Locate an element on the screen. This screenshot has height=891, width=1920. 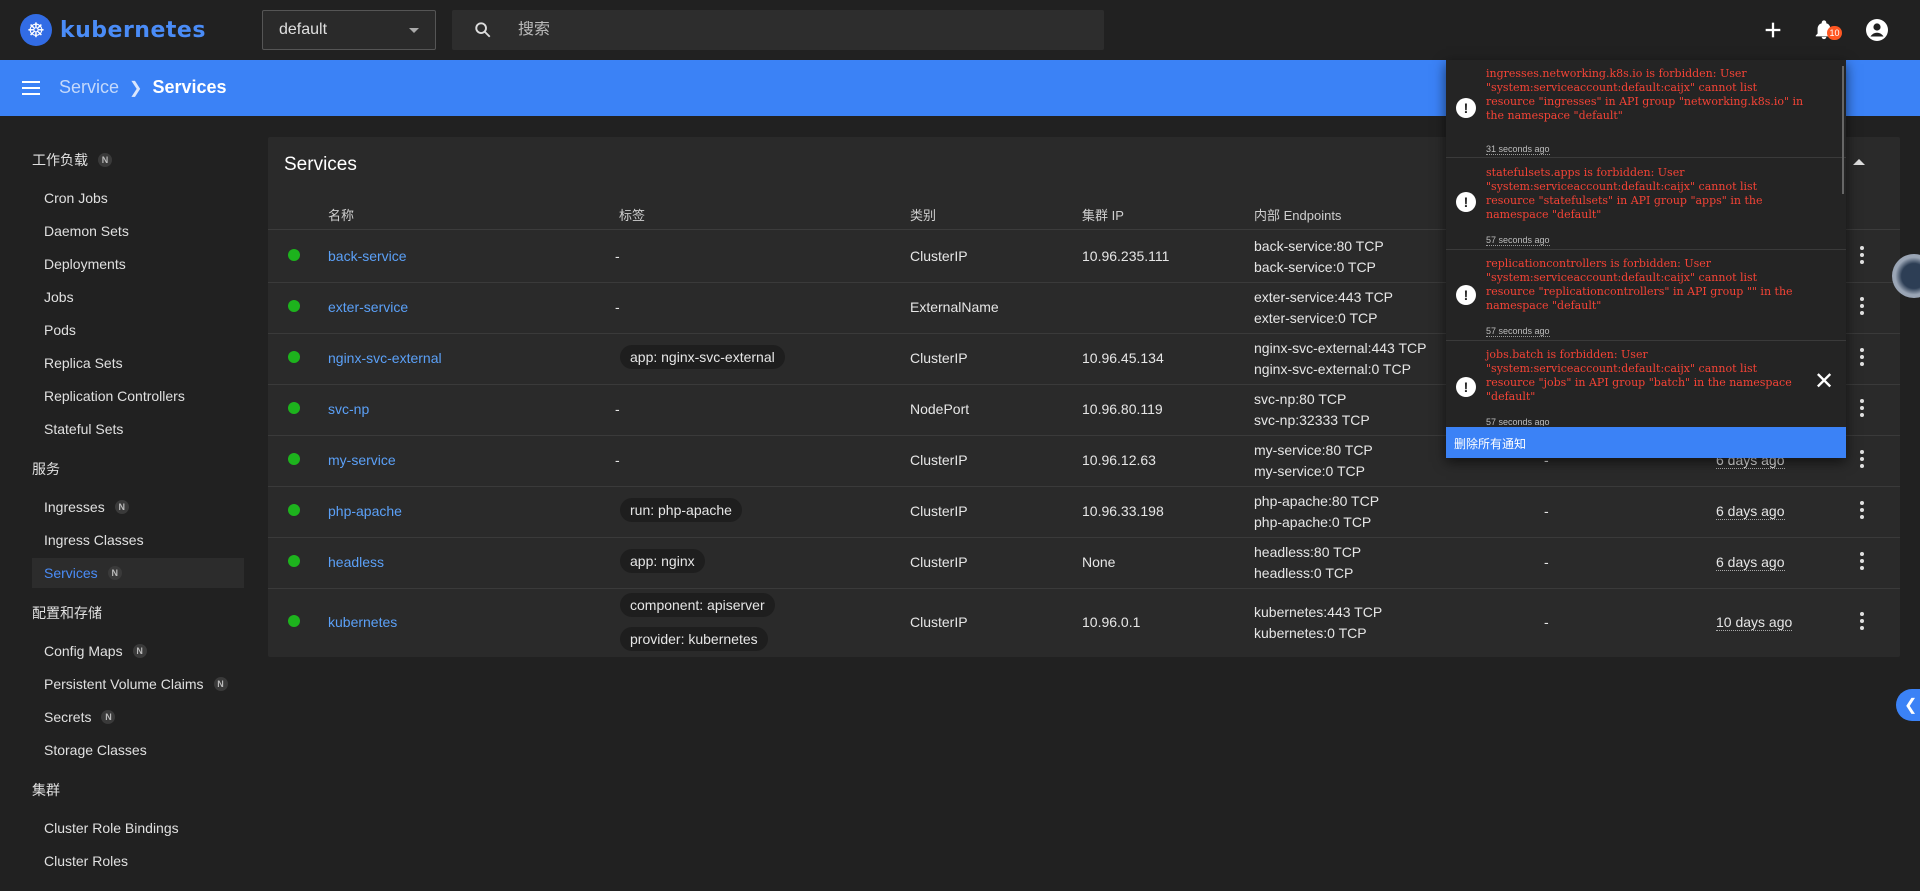
service-name-link: exter-service is located at coordinates (368, 307).